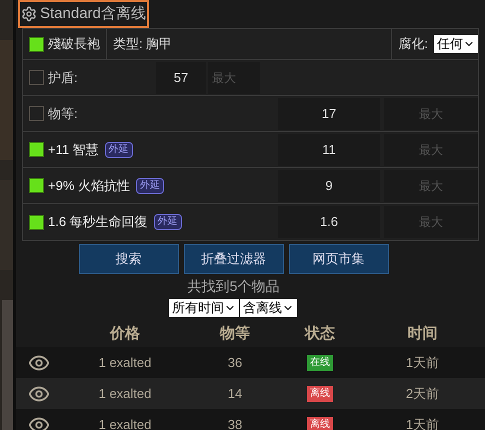 This screenshot has height=430, width=485. I want to click on column-header: 物等, so click(234, 334).